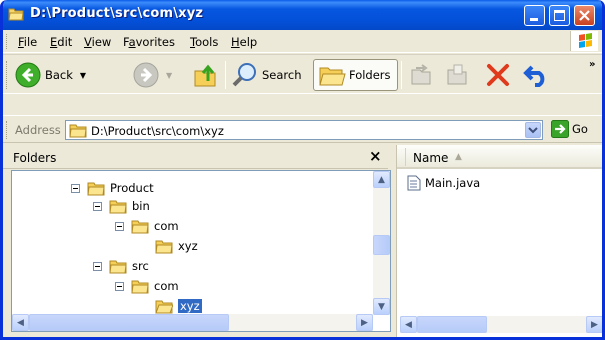 Image resolution: width=605 pixels, height=340 pixels. What do you see at coordinates (190, 306) in the screenshot?
I see `tree-node-label-selected: xyz` at bounding box center [190, 306].